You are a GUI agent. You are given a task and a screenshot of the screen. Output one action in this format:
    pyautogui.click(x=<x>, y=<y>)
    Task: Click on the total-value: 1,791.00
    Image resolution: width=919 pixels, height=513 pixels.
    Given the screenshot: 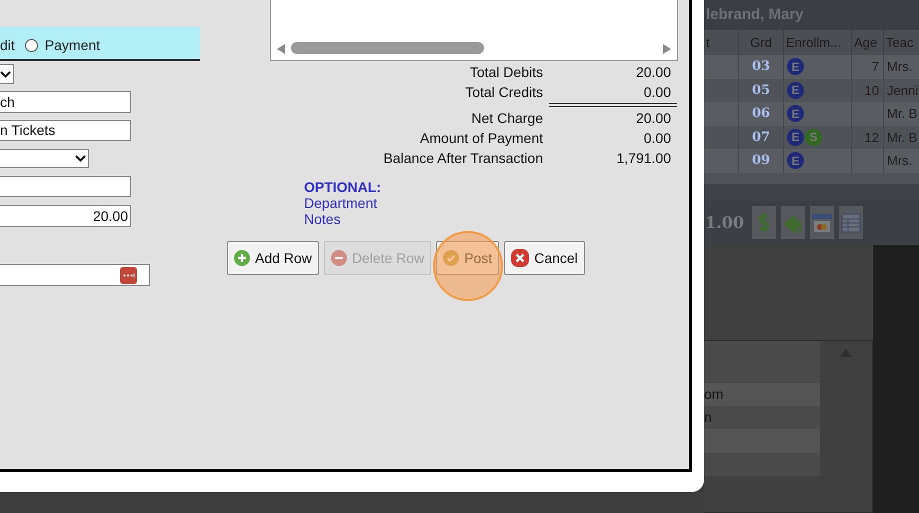 What is the action you would take?
    pyautogui.click(x=643, y=158)
    